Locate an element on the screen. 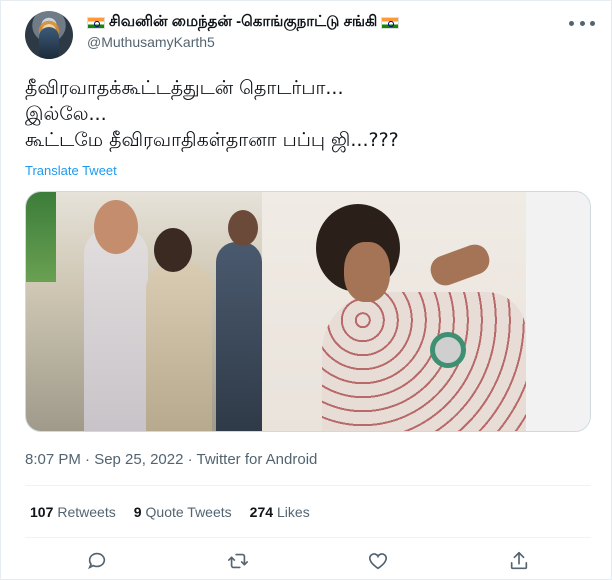 This screenshot has height=580, width=612. retweet-icon is located at coordinates (238, 561).